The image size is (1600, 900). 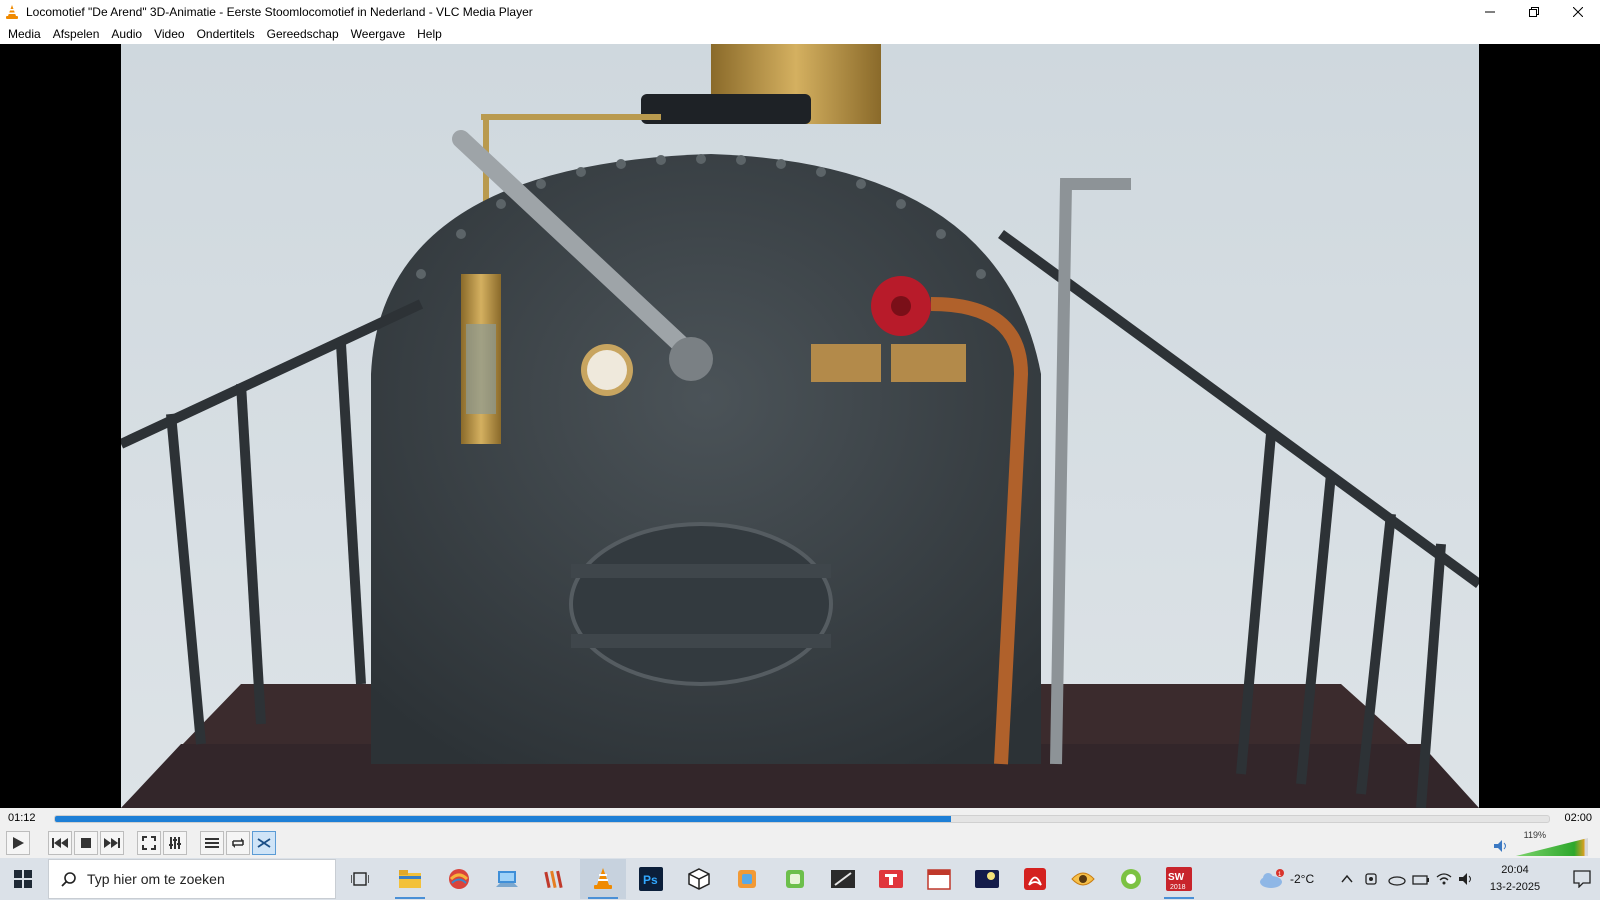 What do you see at coordinates (264, 843) in the screenshot?
I see `random-button` at bounding box center [264, 843].